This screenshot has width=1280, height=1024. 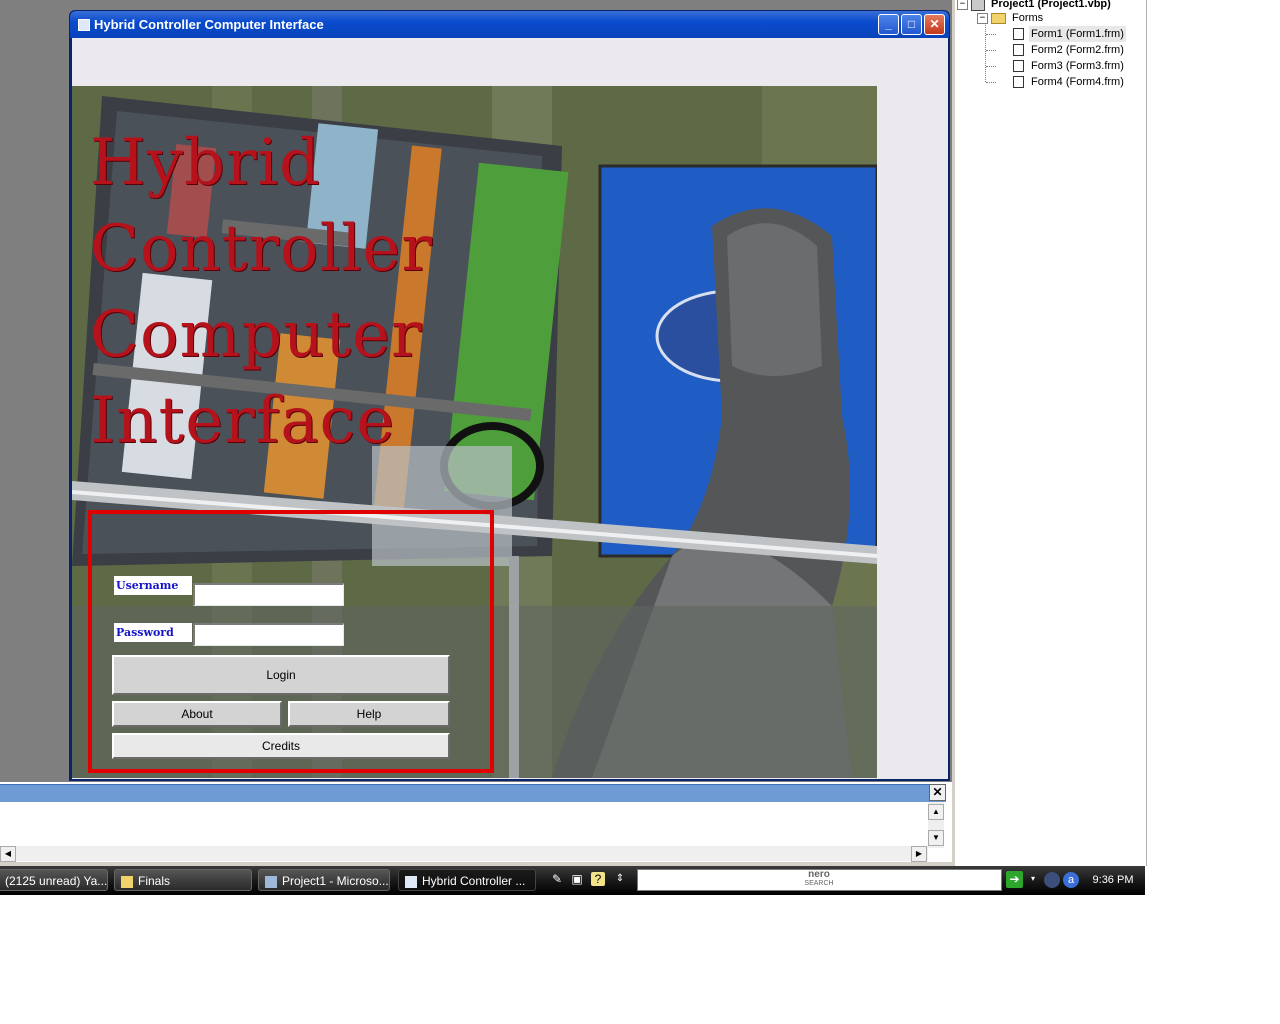 What do you see at coordinates (84, 25) in the screenshot?
I see `app-window-icon` at bounding box center [84, 25].